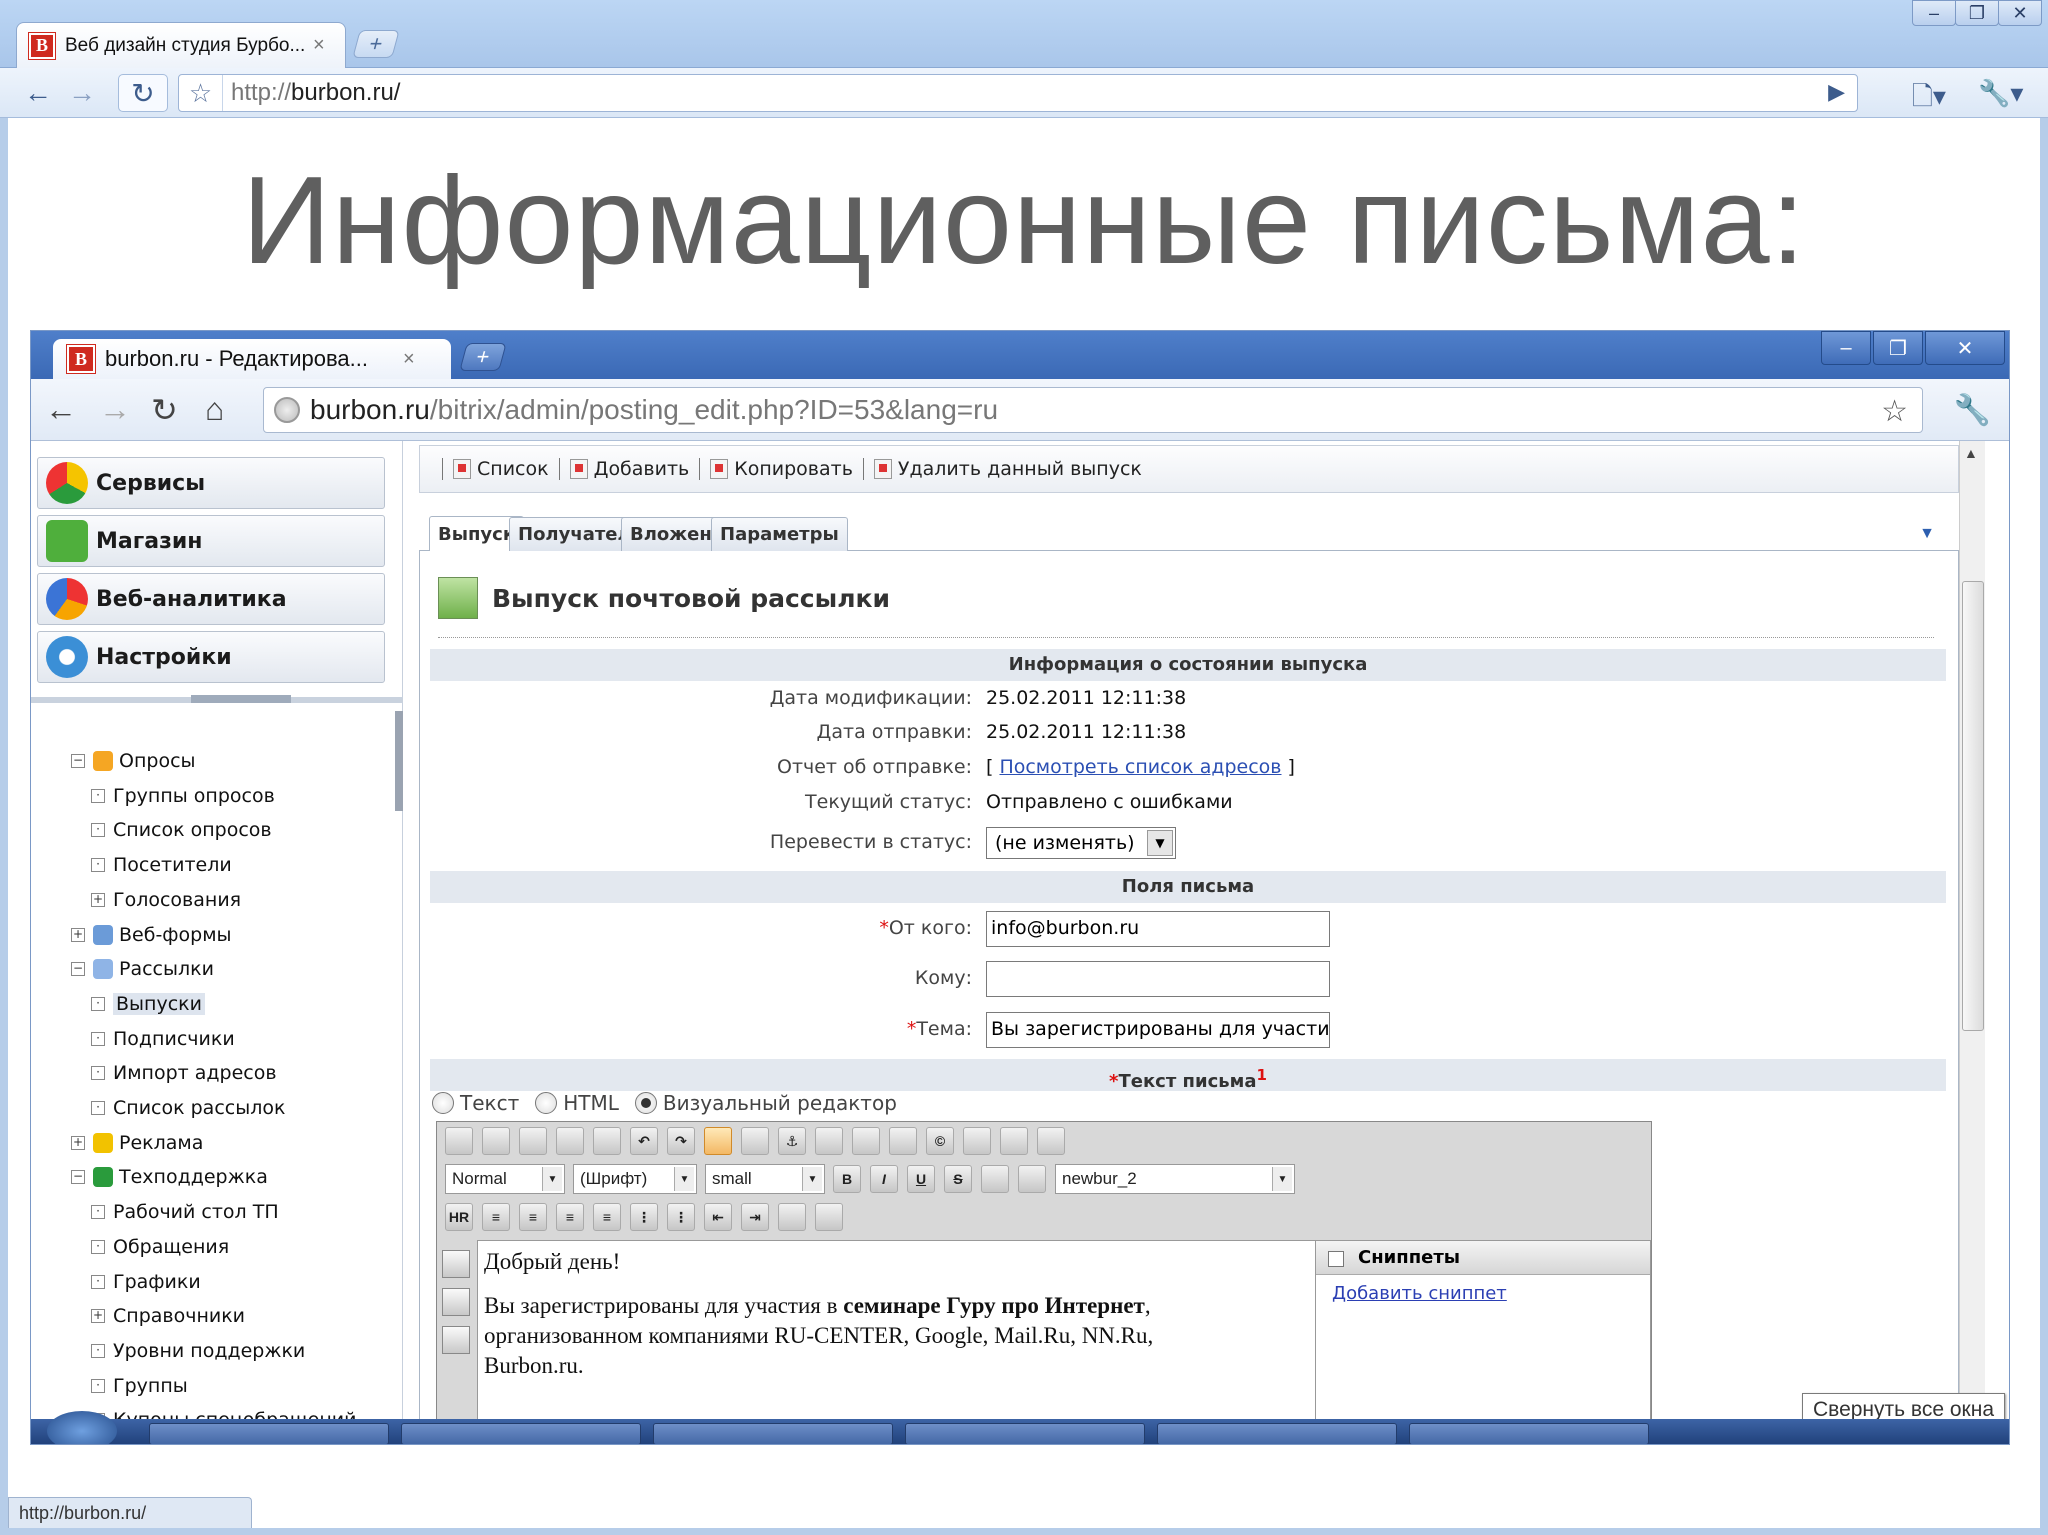 The width and height of the screenshot is (2048, 1535). Describe the element at coordinates (1158, 979) in the screenshot. I see `to-field` at that location.